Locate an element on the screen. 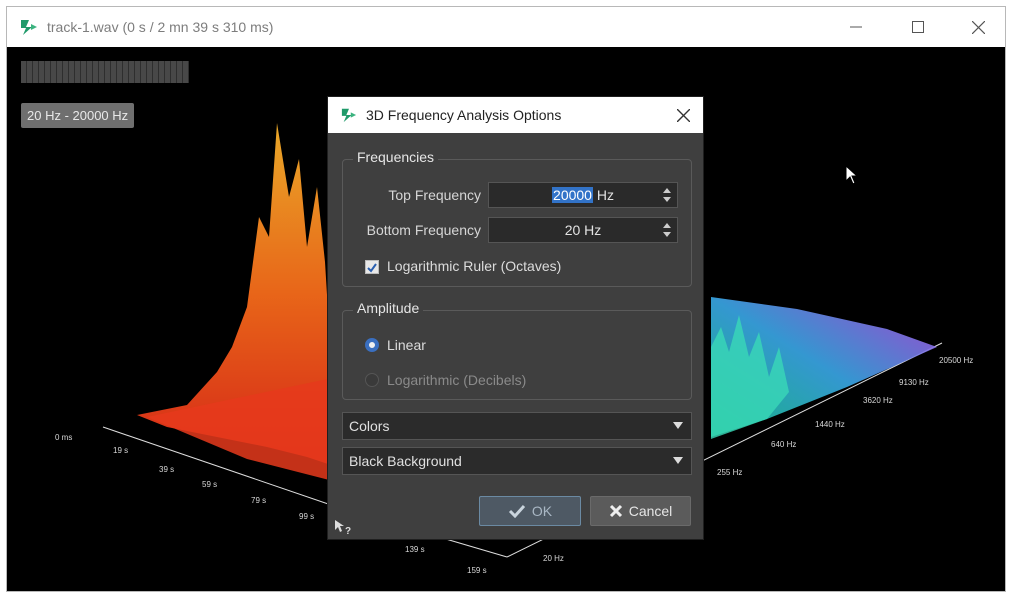 This screenshot has width=1010, height=595. time-tick: 99 s is located at coordinates (306, 516).